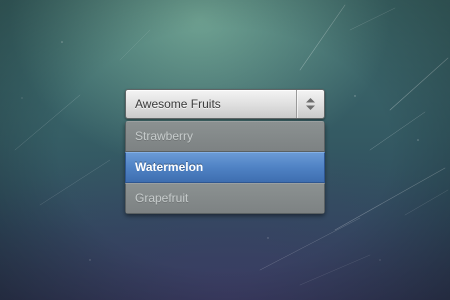 The width and height of the screenshot is (450, 300). I want to click on option-watermelon: Watermelon, so click(225, 167).